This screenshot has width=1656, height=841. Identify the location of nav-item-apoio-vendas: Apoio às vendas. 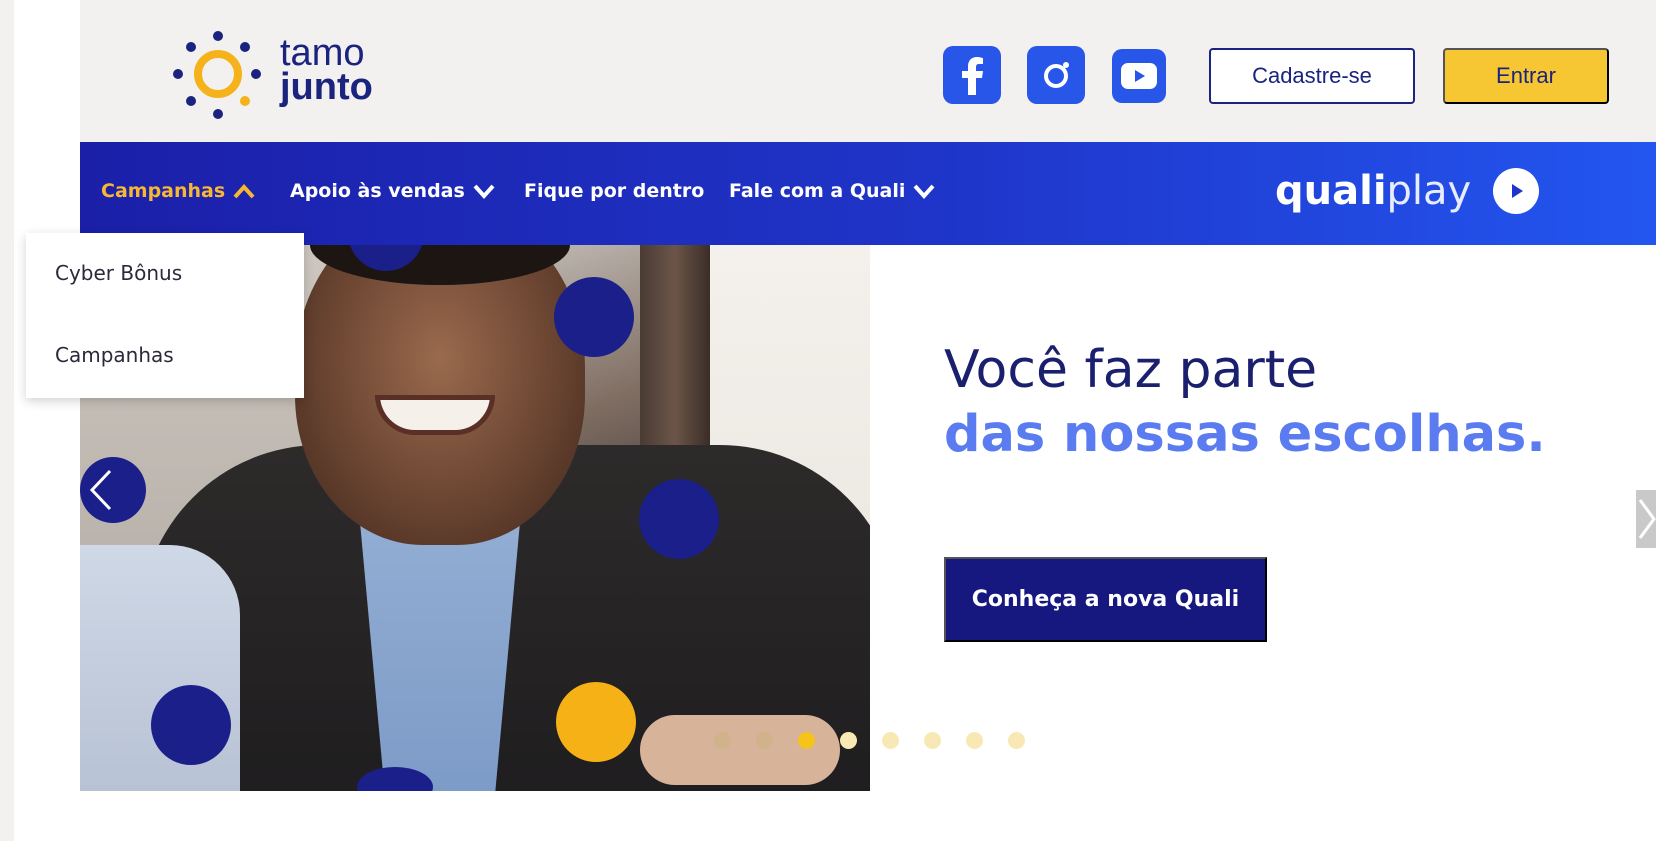
(392, 191).